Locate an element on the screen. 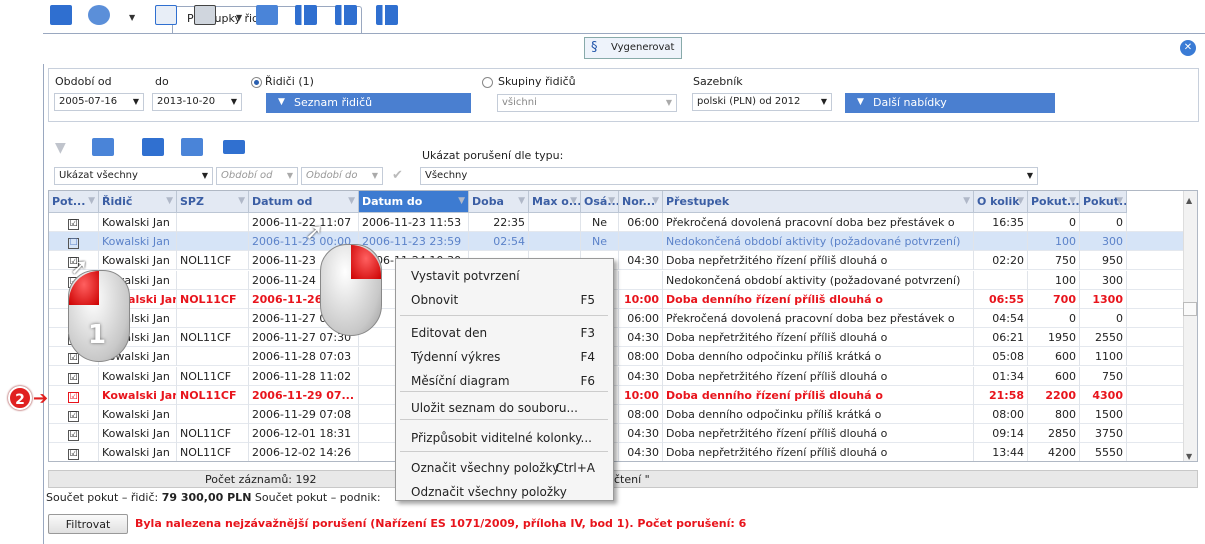 The width and height of the screenshot is (1205, 544). resize-columns-icon is located at coordinates (234, 147).